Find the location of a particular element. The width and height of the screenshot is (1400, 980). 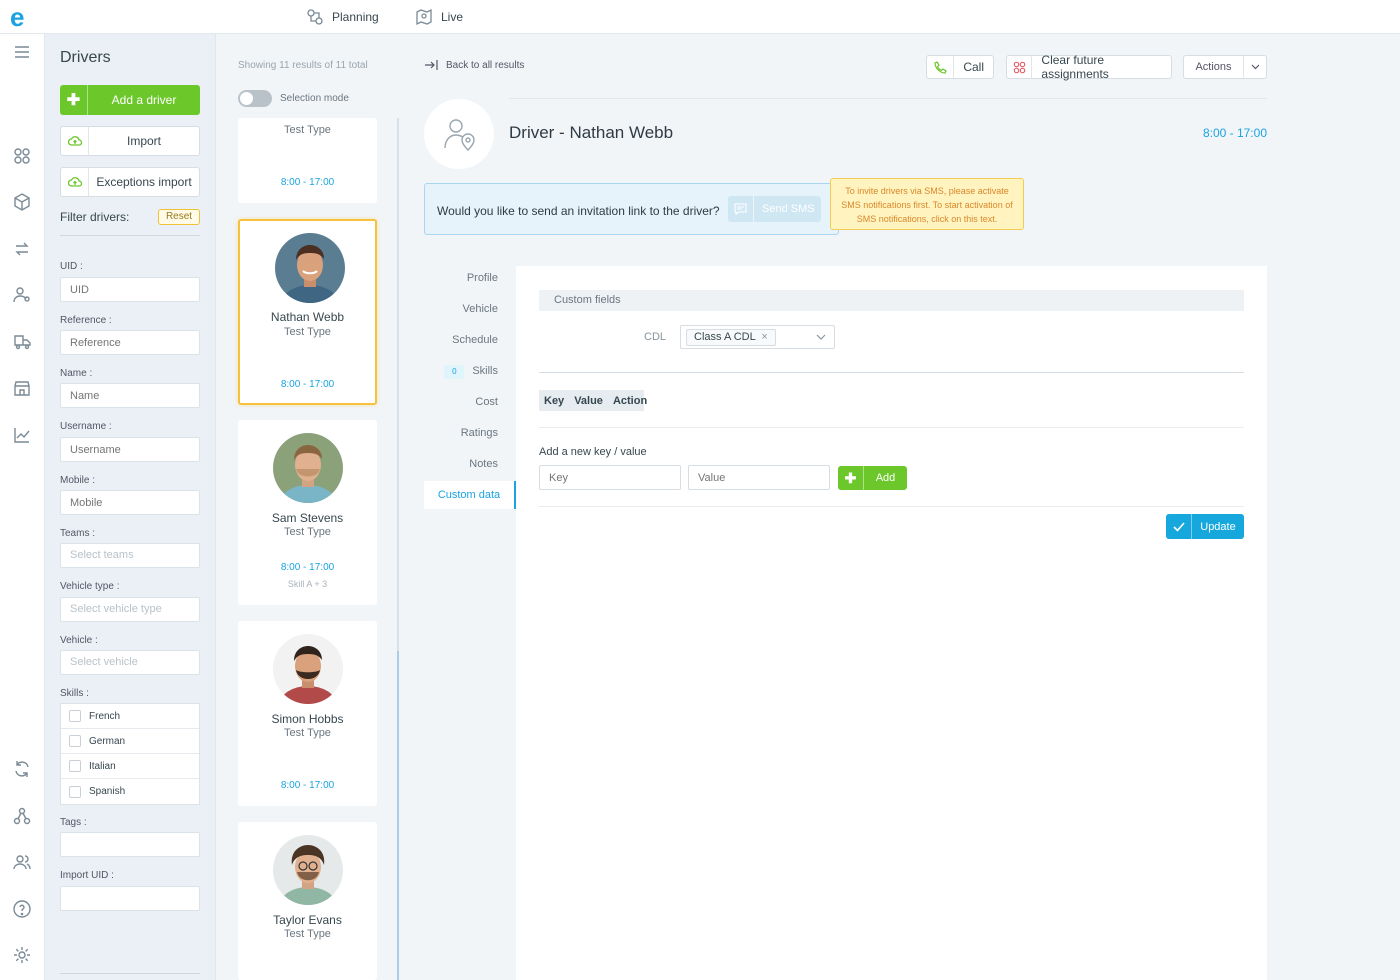

send-sms-button: Send SMS is located at coordinates (774, 209).